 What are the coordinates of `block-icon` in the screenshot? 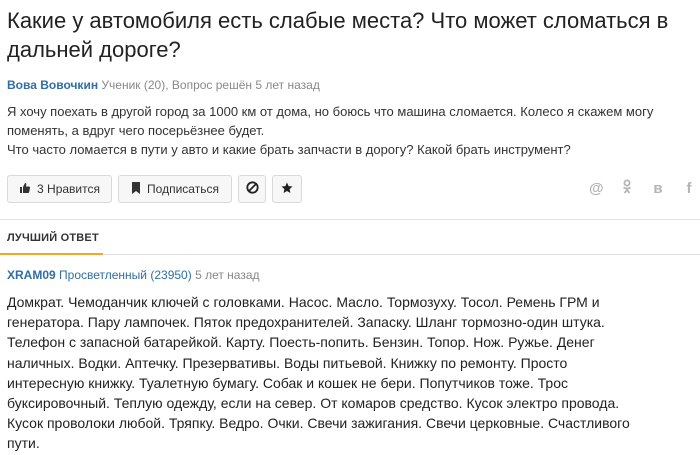 It's located at (252, 189).